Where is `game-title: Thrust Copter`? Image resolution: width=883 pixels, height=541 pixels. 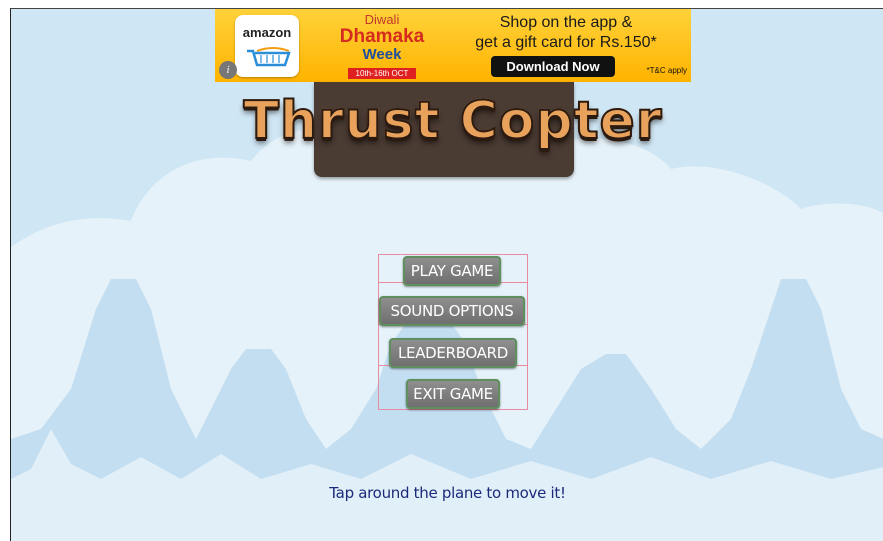 game-title: Thrust Copter is located at coordinates (453, 121).